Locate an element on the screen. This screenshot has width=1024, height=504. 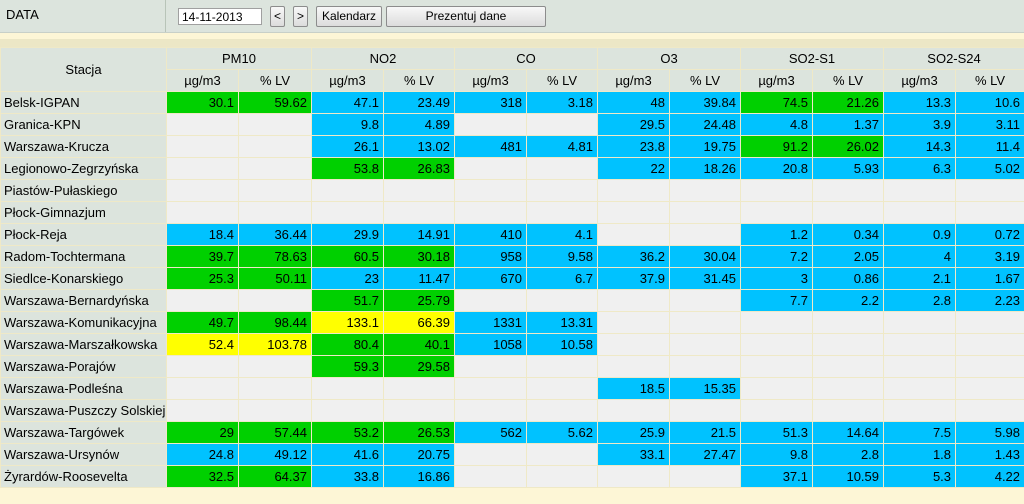
percent-lv-cell: 2.05 is located at coordinates (848, 256).